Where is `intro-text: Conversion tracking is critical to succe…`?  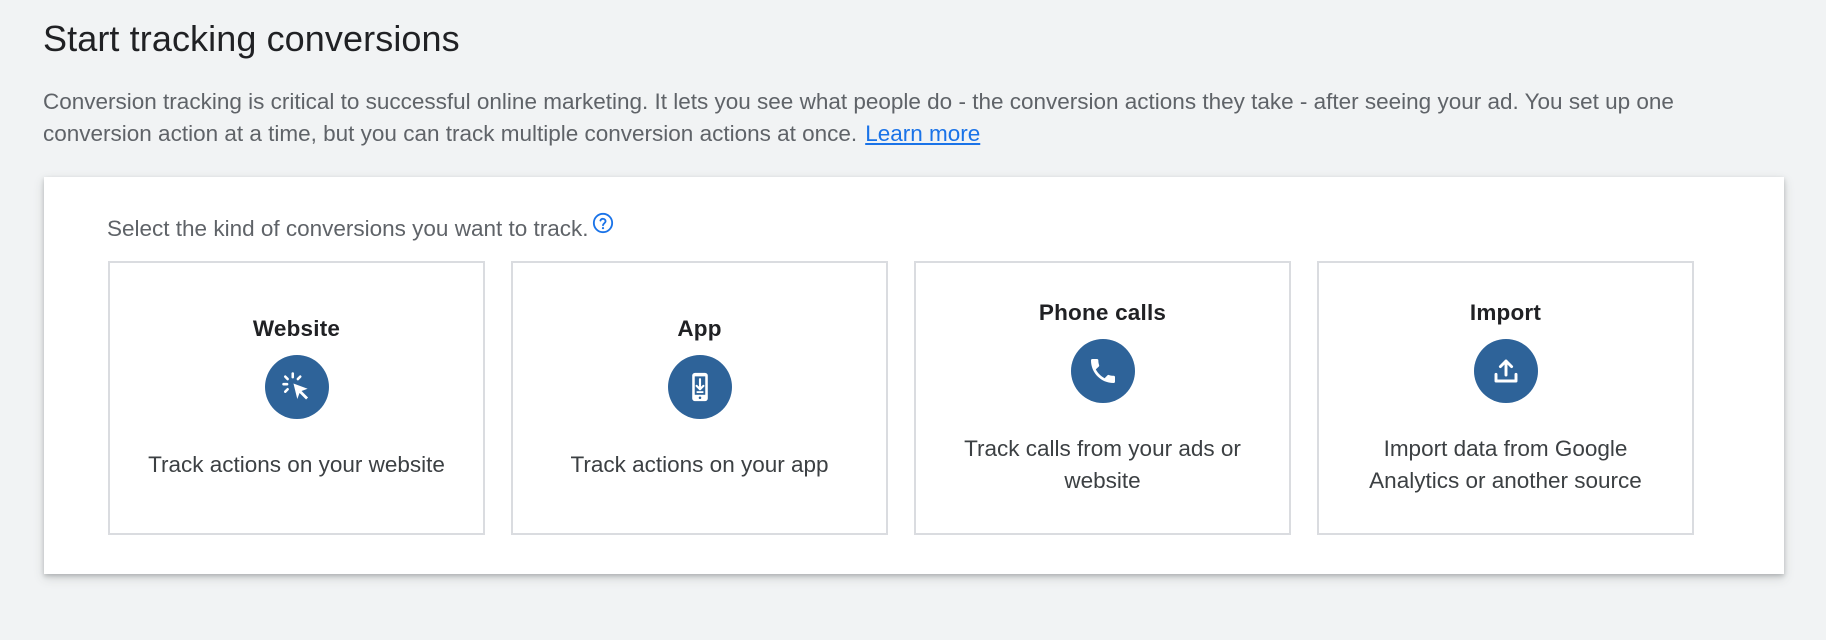 intro-text: Conversion tracking is critical to succe… is located at coordinates (858, 117).